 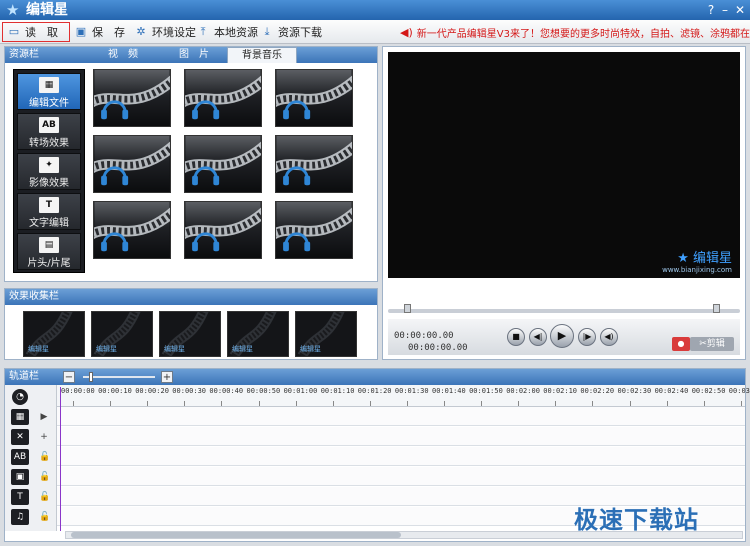 What do you see at coordinates (20, 437) in the screenshot?
I see `mute-audio-icon: ✕` at bounding box center [20, 437].